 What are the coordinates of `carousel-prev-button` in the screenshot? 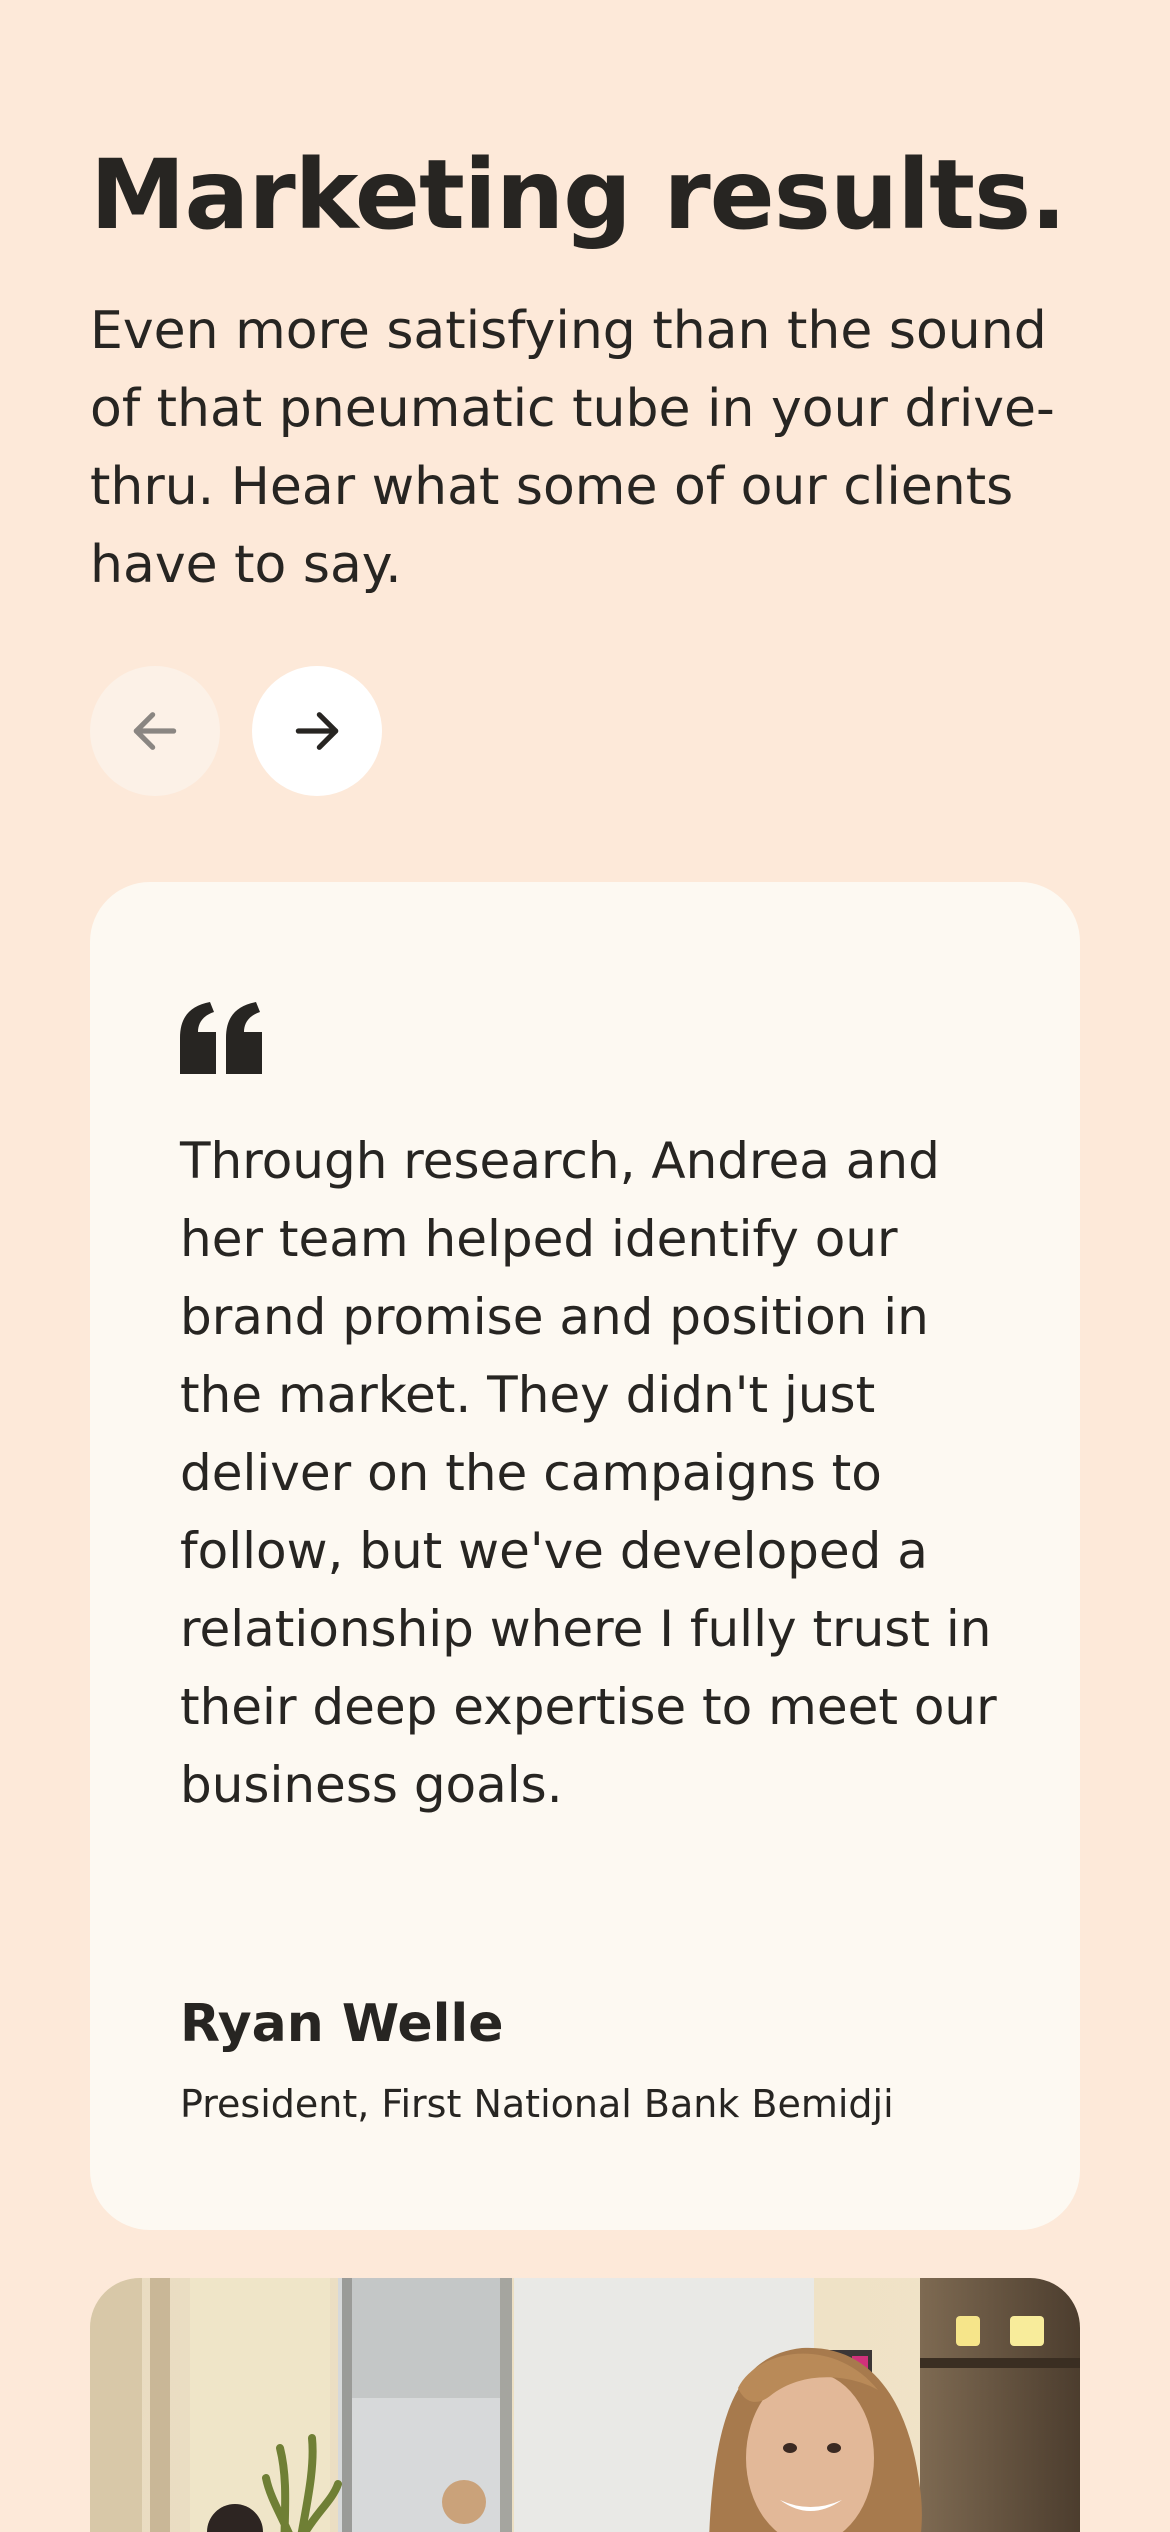 It's located at (155, 731).